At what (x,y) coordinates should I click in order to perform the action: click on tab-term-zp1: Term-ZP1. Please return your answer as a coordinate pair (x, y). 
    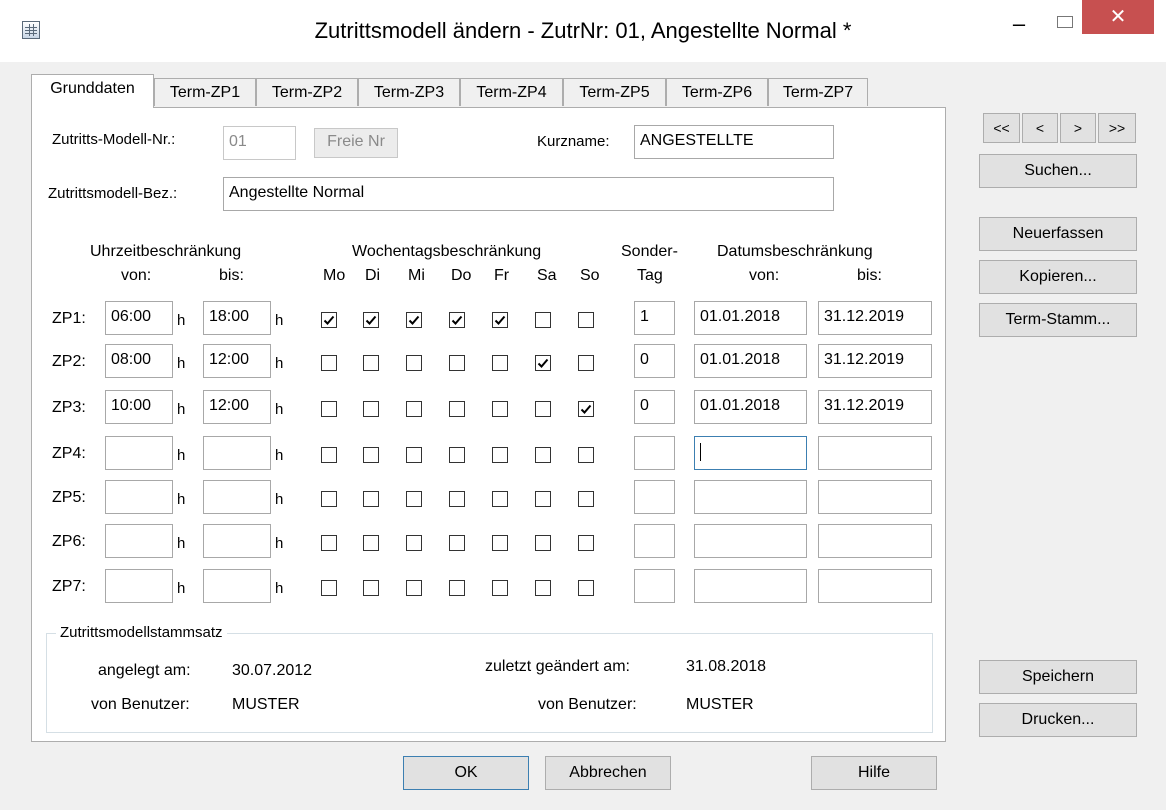
    Looking at the image, I should click on (205, 92).